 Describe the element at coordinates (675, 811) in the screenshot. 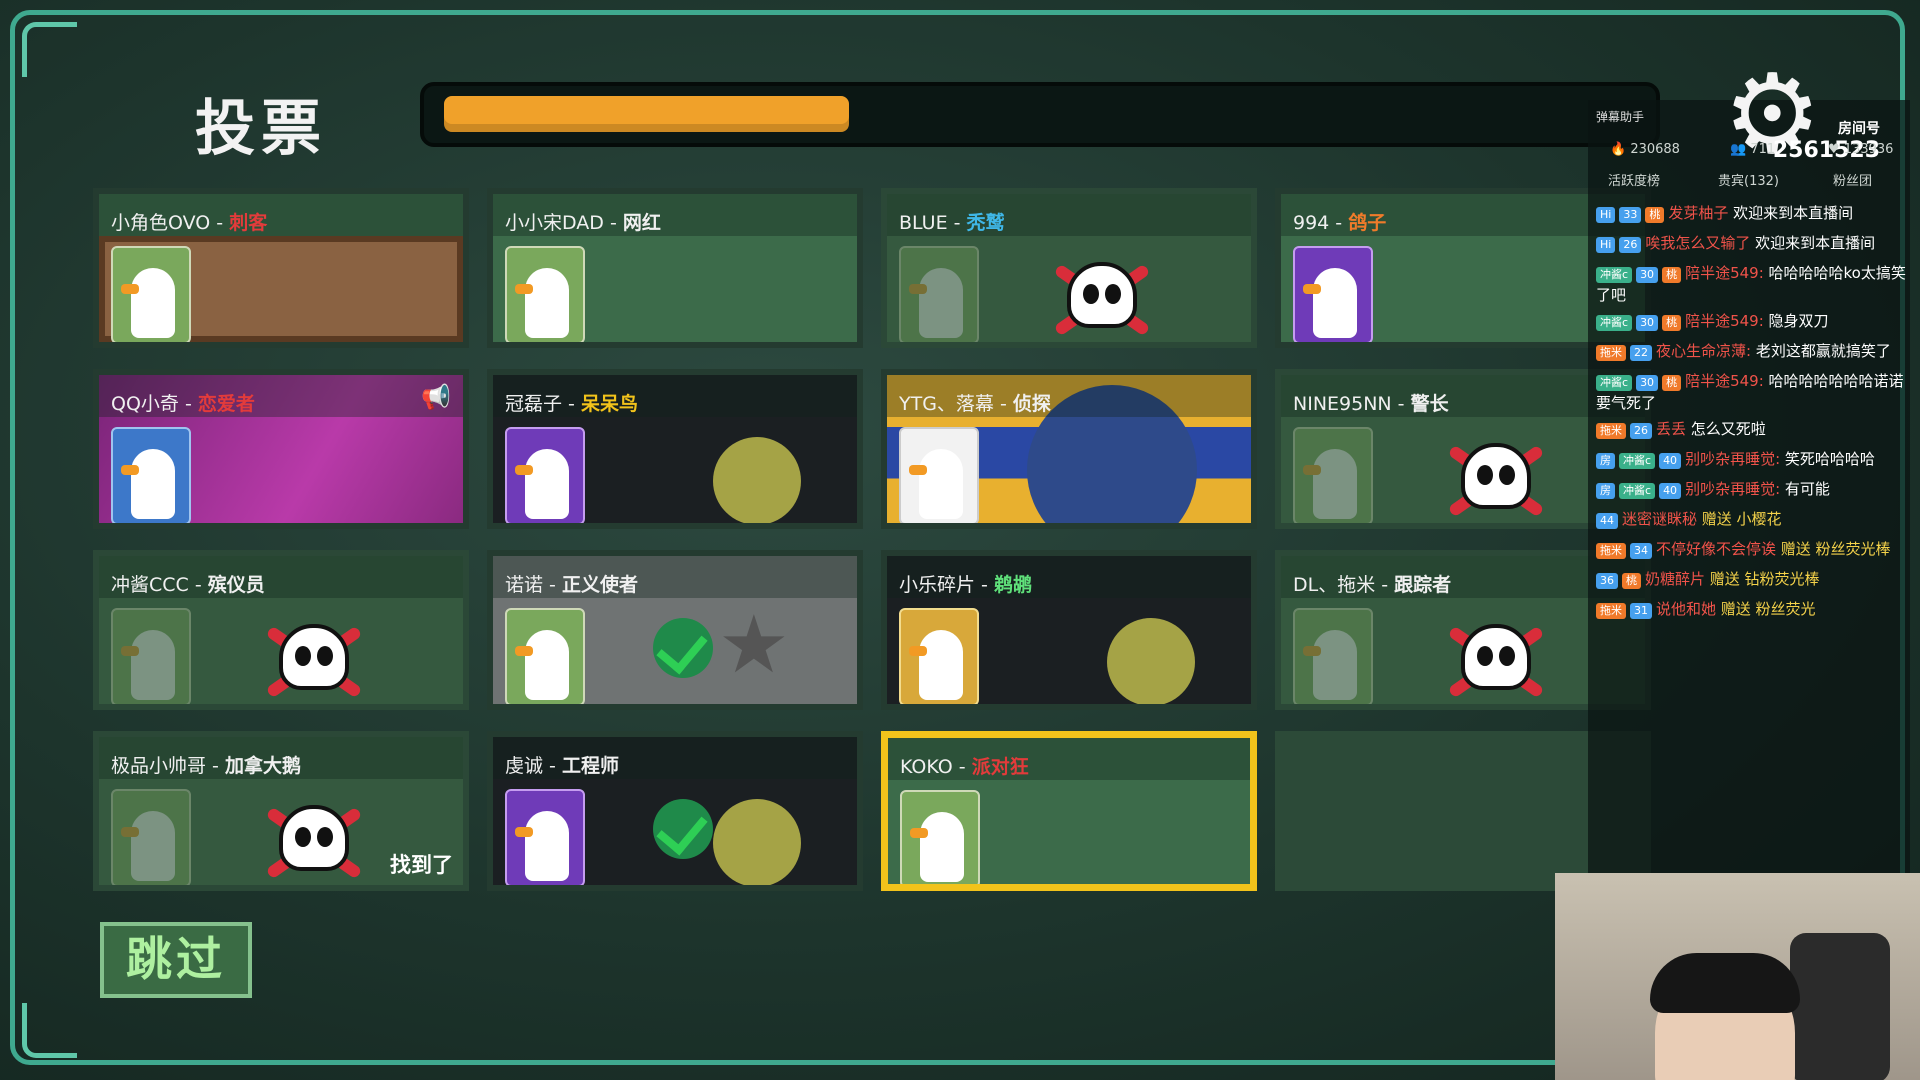

I see `player-card: 虔诚 - 工程师` at that location.